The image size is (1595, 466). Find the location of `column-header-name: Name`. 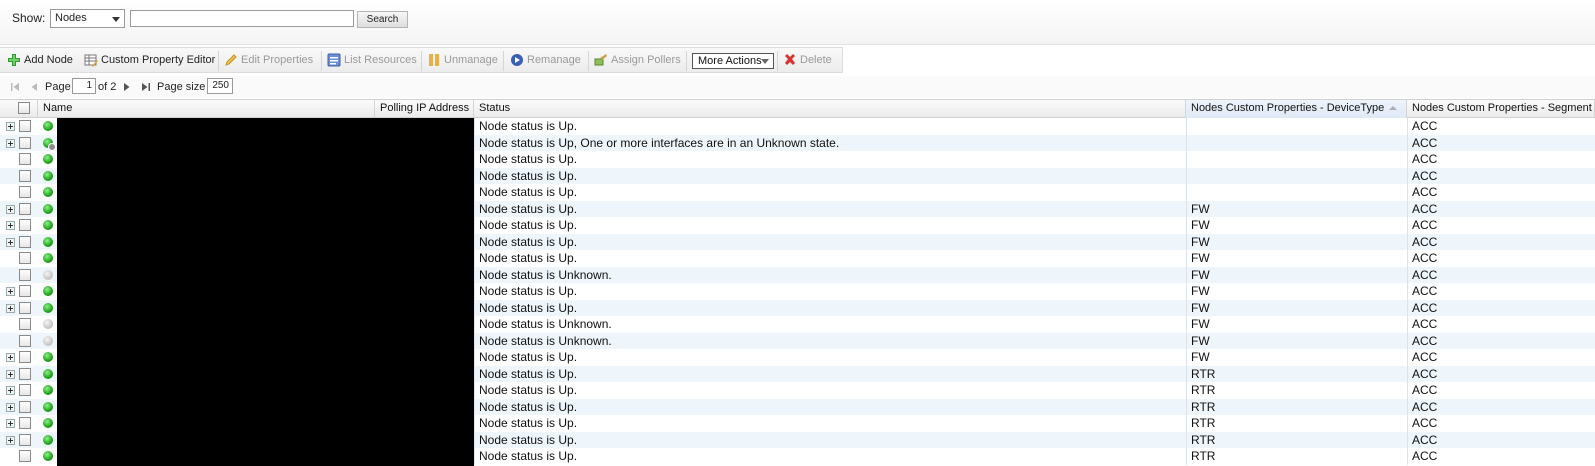

column-header-name: Name is located at coordinates (206, 109).